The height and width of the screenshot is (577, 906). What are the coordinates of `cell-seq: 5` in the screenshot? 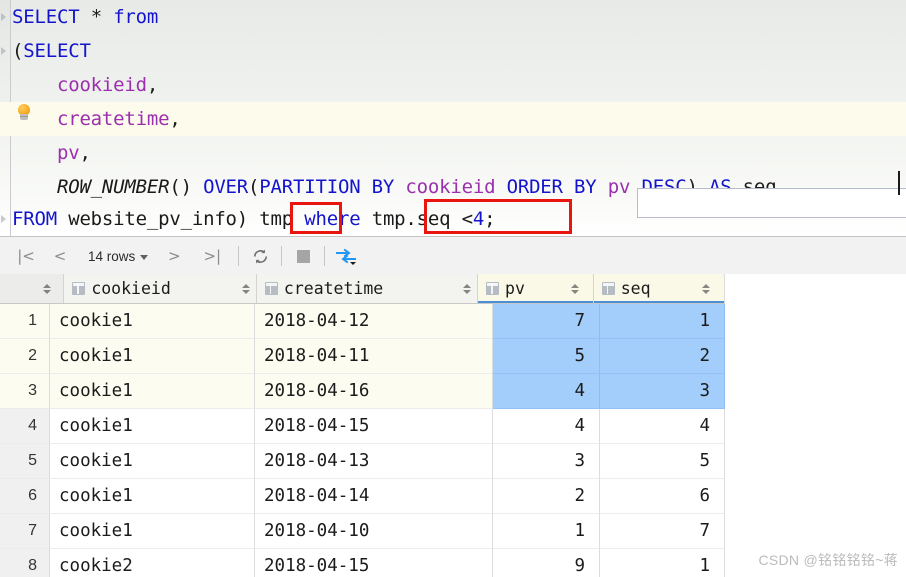 It's located at (662, 461).